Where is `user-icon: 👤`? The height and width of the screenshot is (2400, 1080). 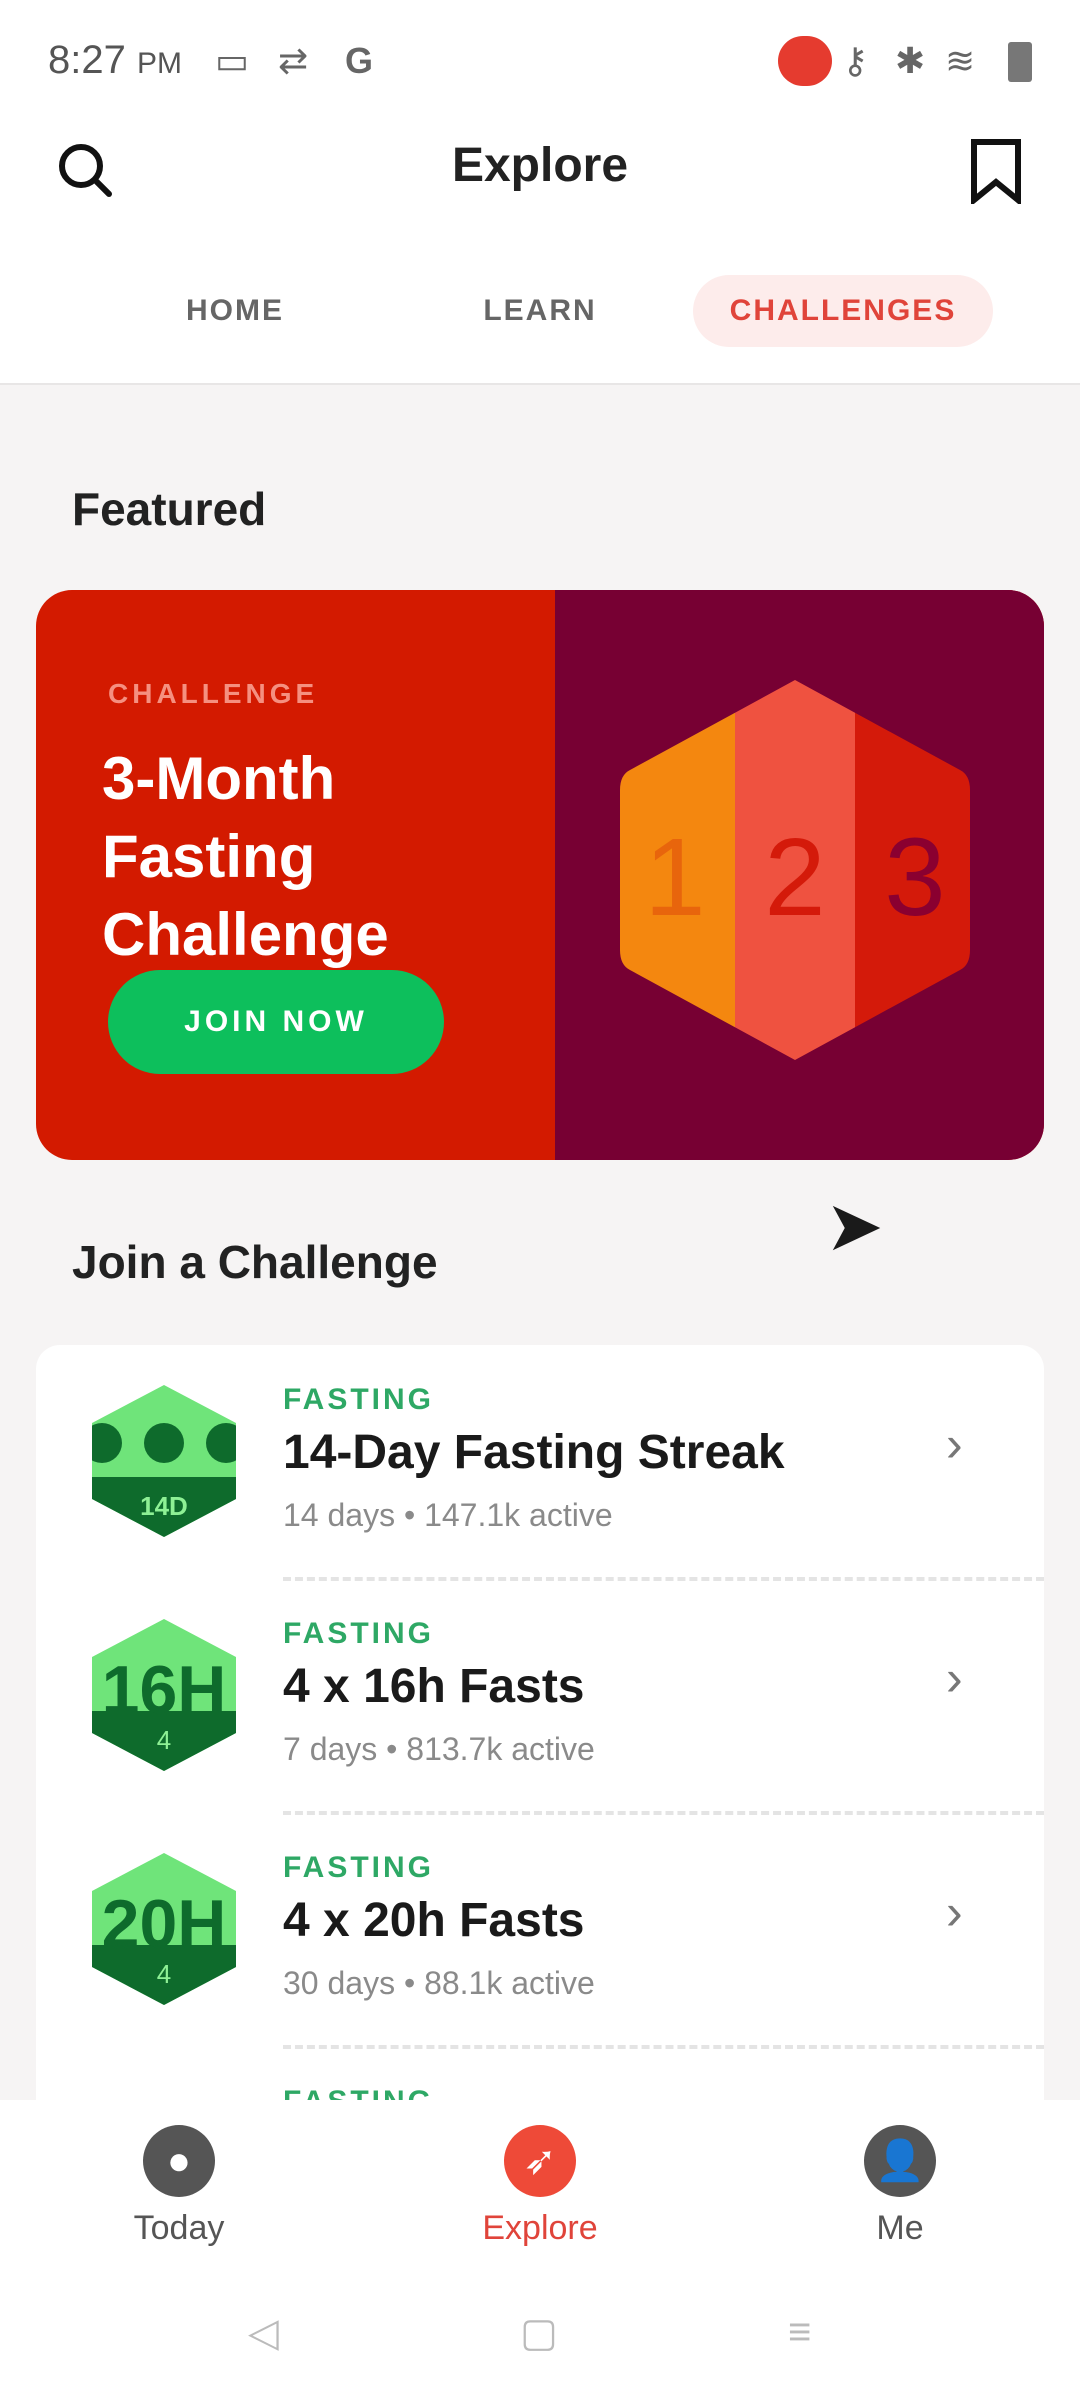 user-icon: 👤 is located at coordinates (900, 2161).